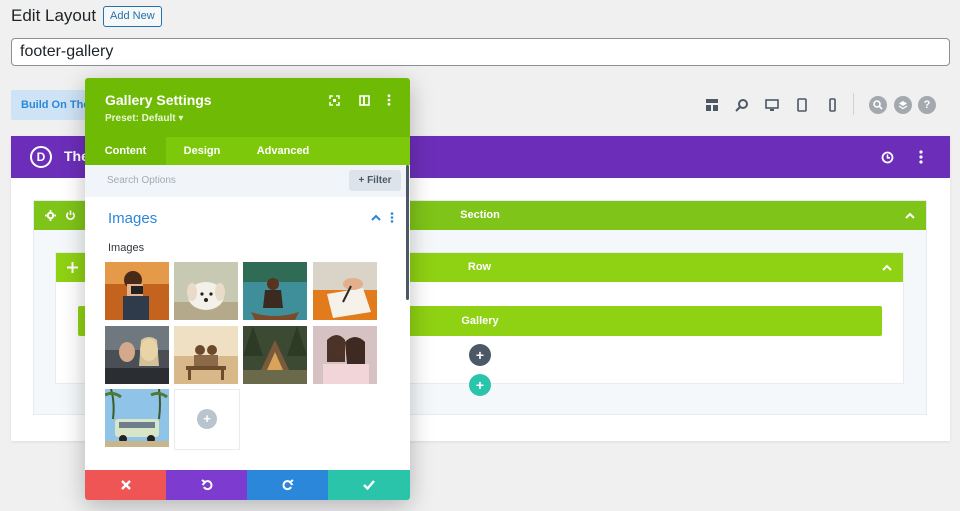  Describe the element at coordinates (407, 232) in the screenshot. I see `modal-scrollbar` at that location.